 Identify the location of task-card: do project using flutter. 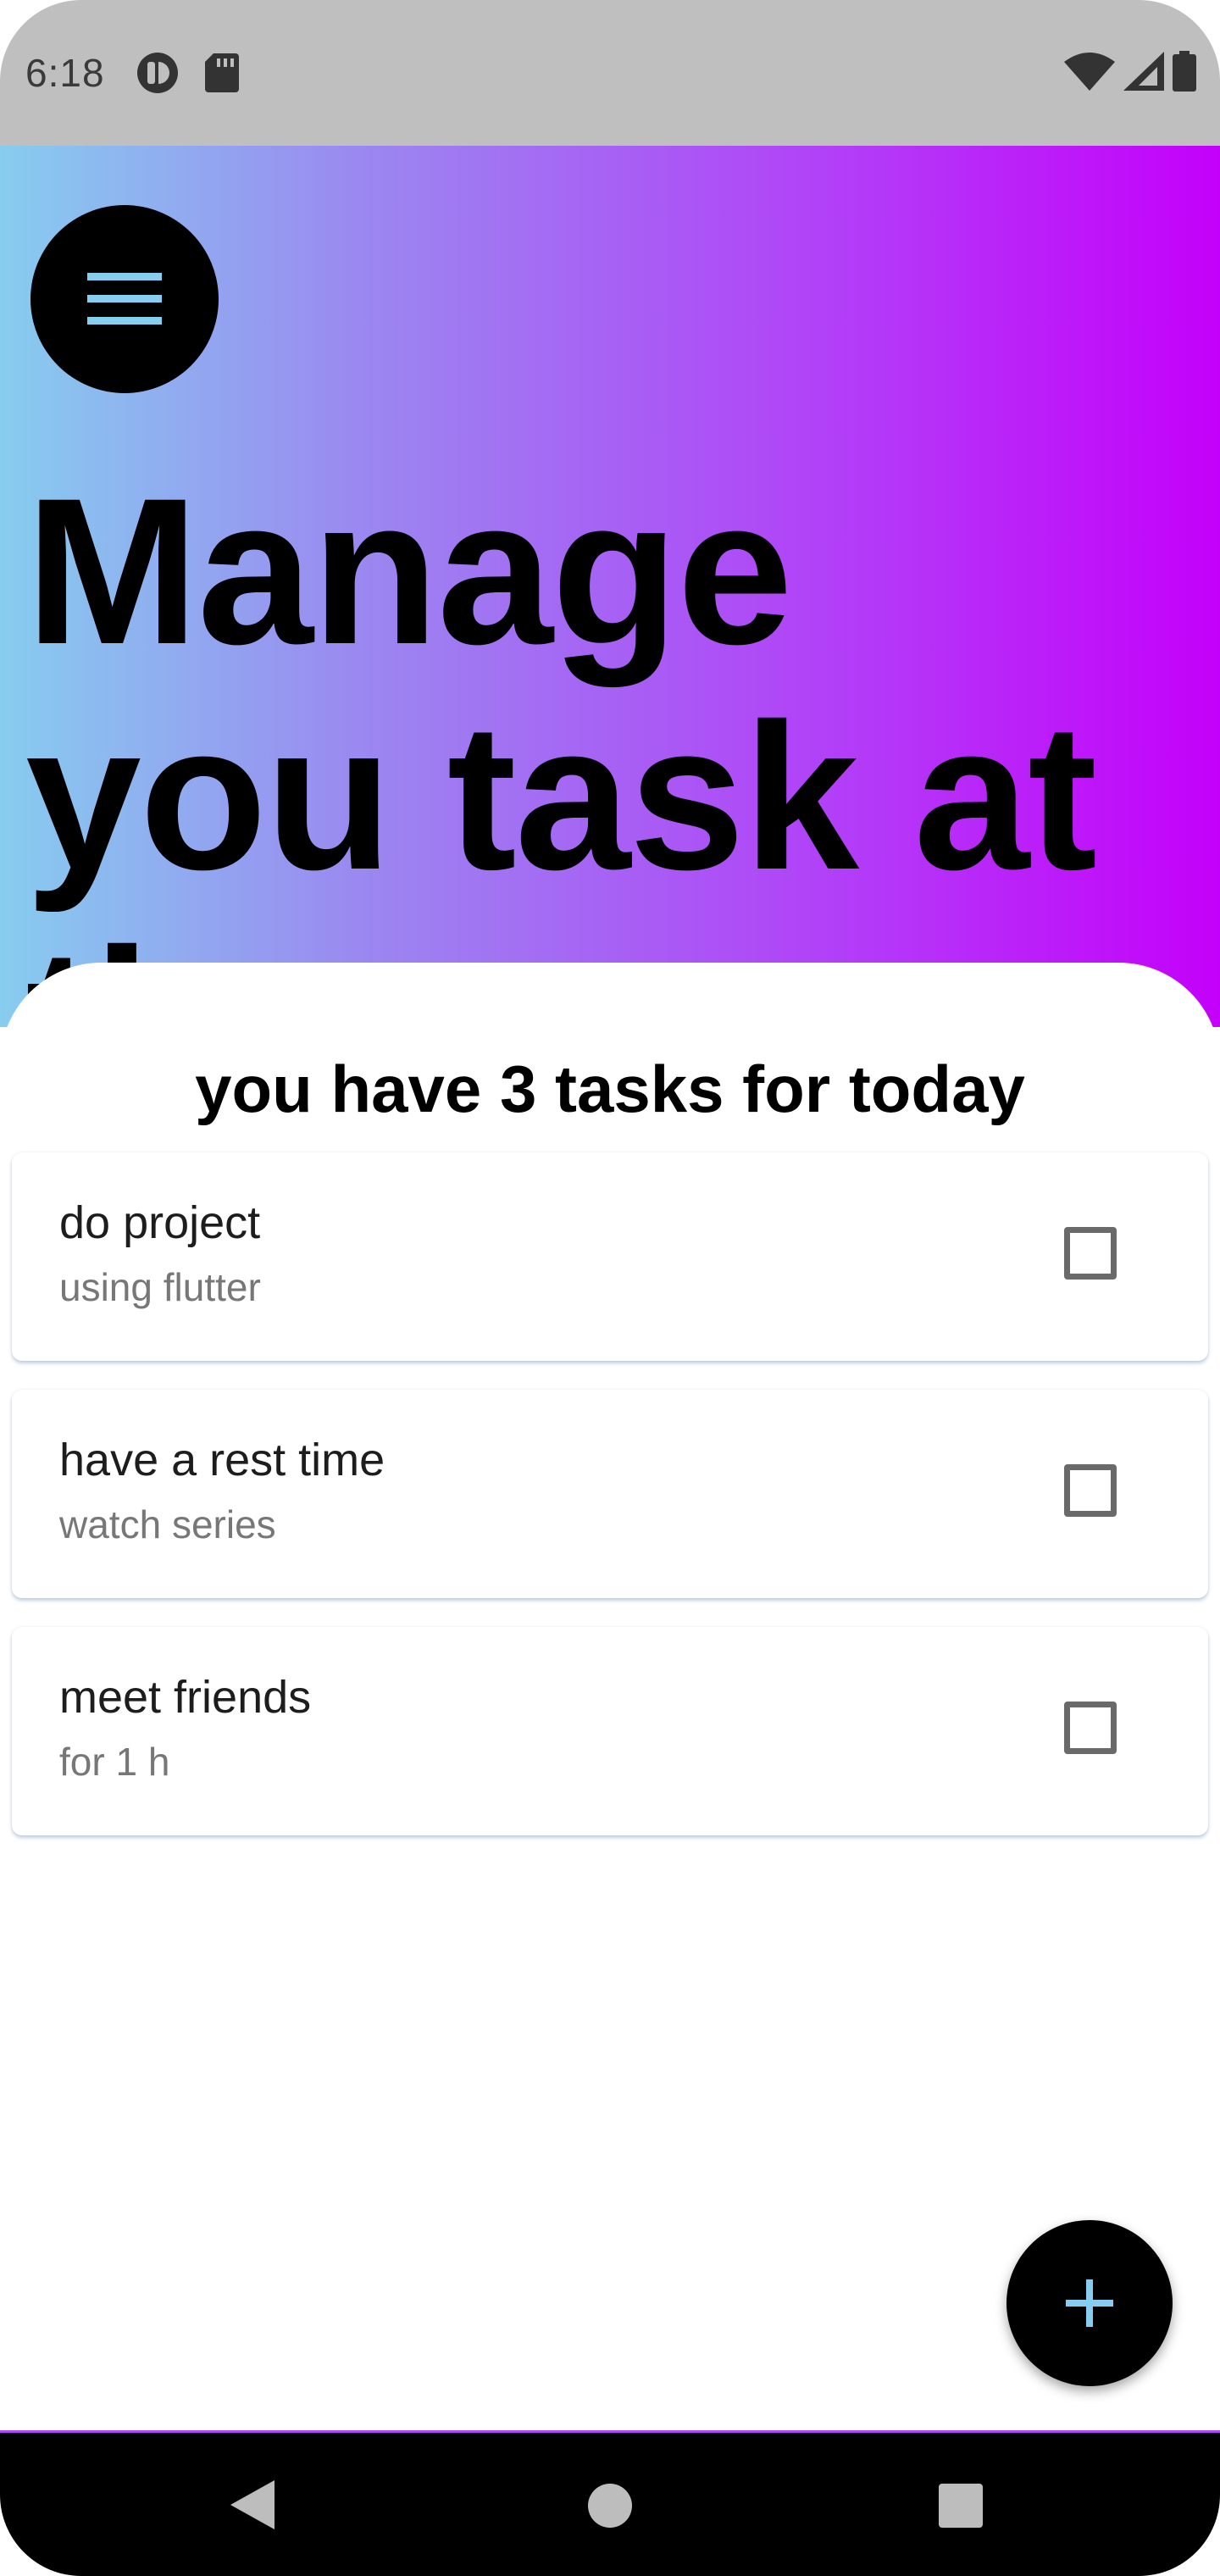
(610, 1256).